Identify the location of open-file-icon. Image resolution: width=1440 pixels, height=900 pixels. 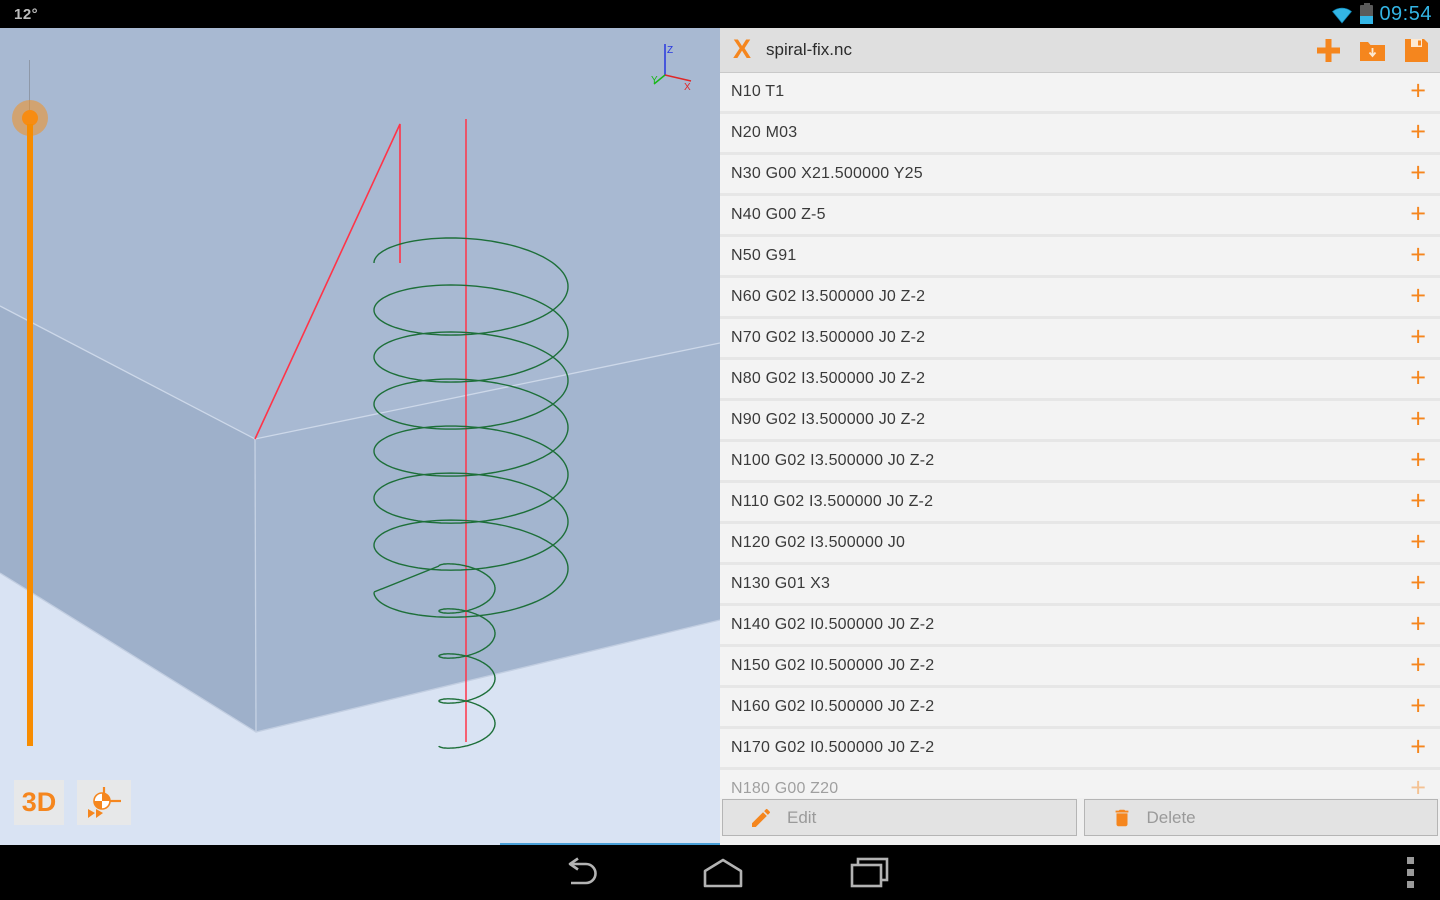
(1372, 51).